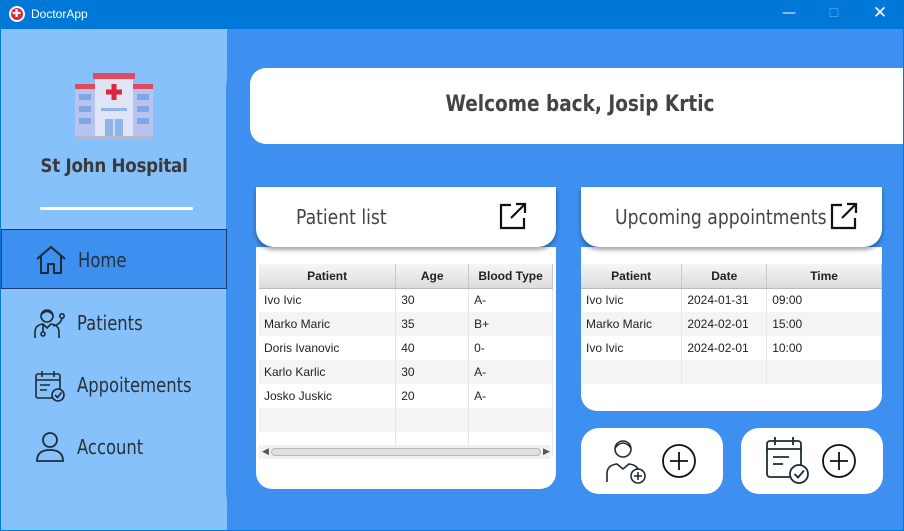 The height and width of the screenshot is (531, 904). I want to click on sidebar-item-appointments: Appoitements, so click(114, 385).